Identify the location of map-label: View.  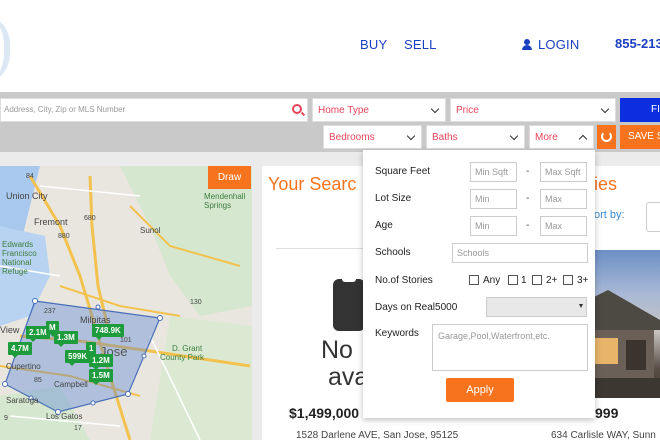
(10, 330).